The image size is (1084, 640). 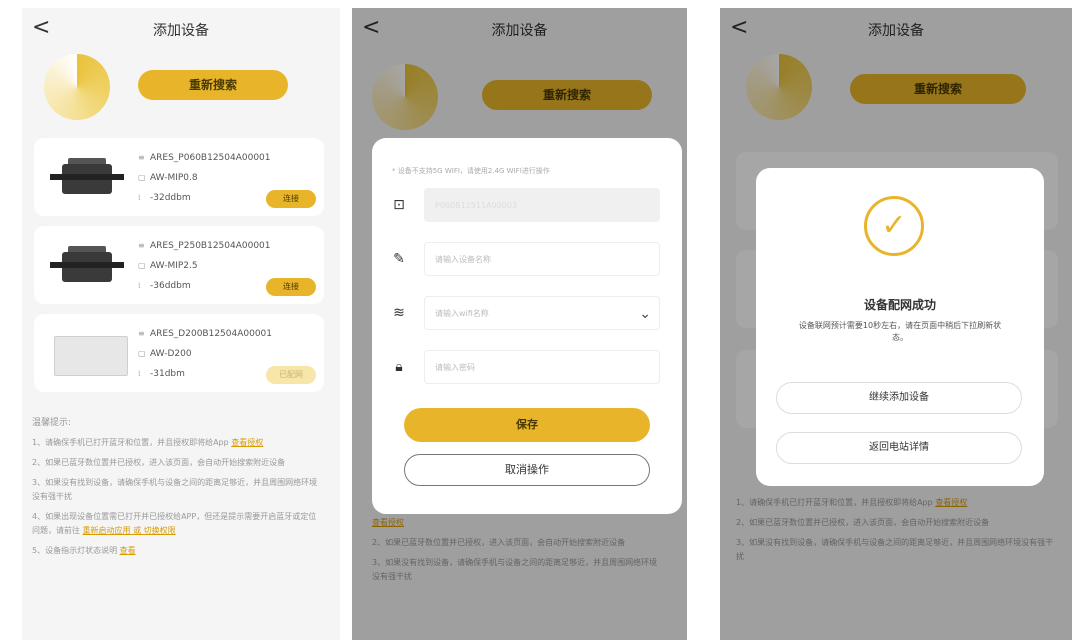 What do you see at coordinates (174, 266) in the screenshot?
I see `device-model: AW-MIP2.5` at bounding box center [174, 266].